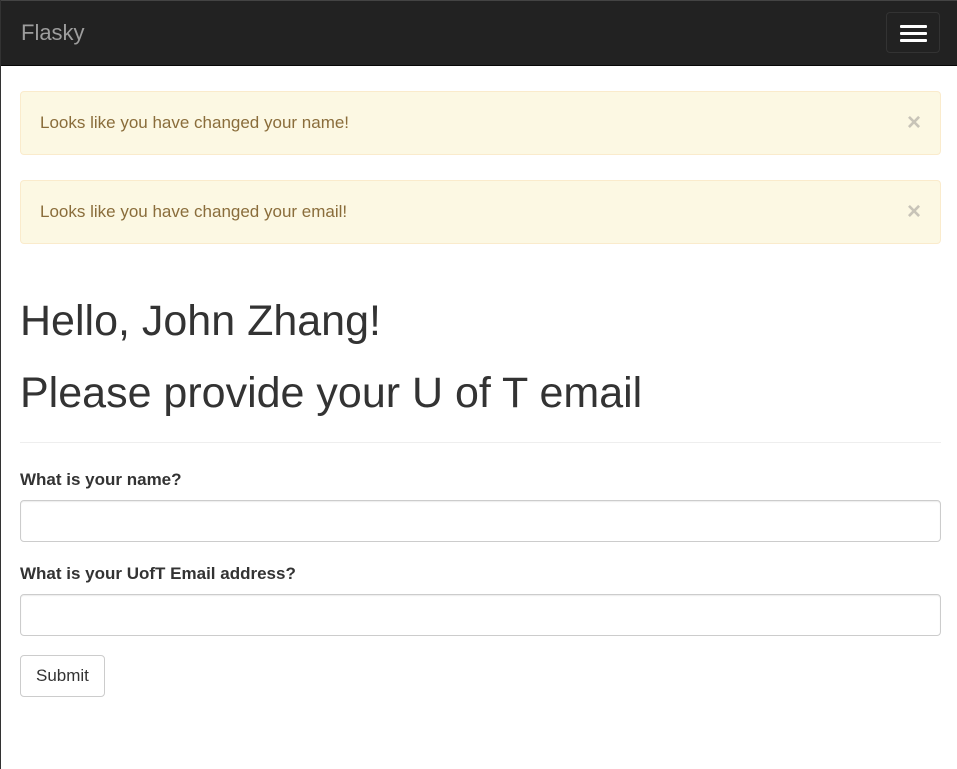 The width and height of the screenshot is (957, 769). What do you see at coordinates (479, 33) in the screenshot?
I see `navbar: Flasky` at bounding box center [479, 33].